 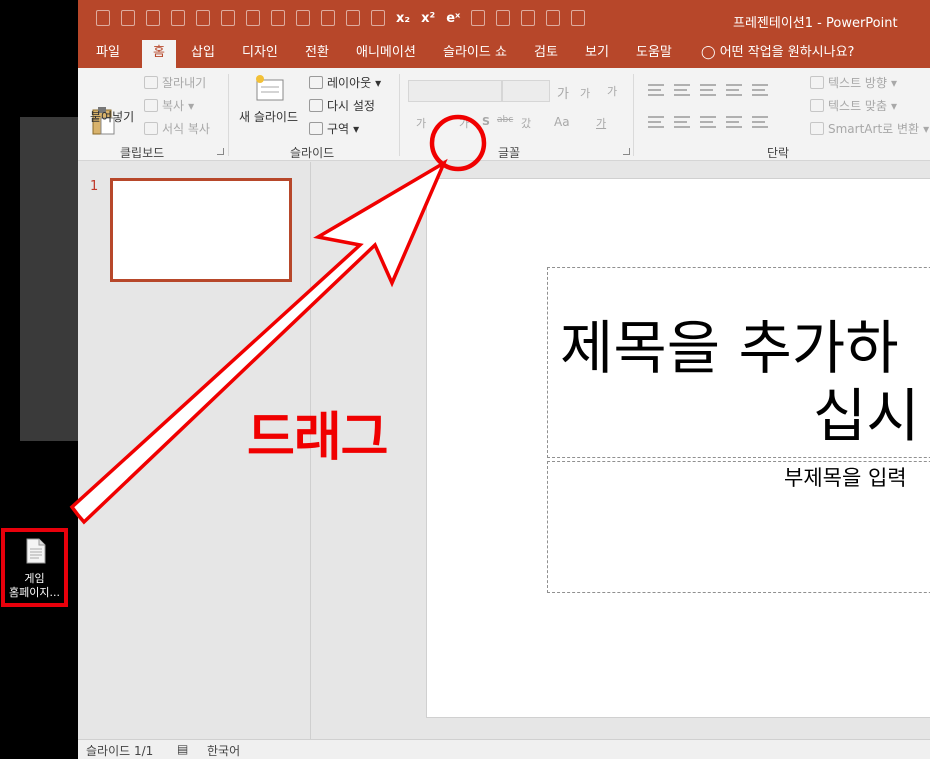 What do you see at coordinates (278, 18) in the screenshot?
I see `group-icon` at bounding box center [278, 18].